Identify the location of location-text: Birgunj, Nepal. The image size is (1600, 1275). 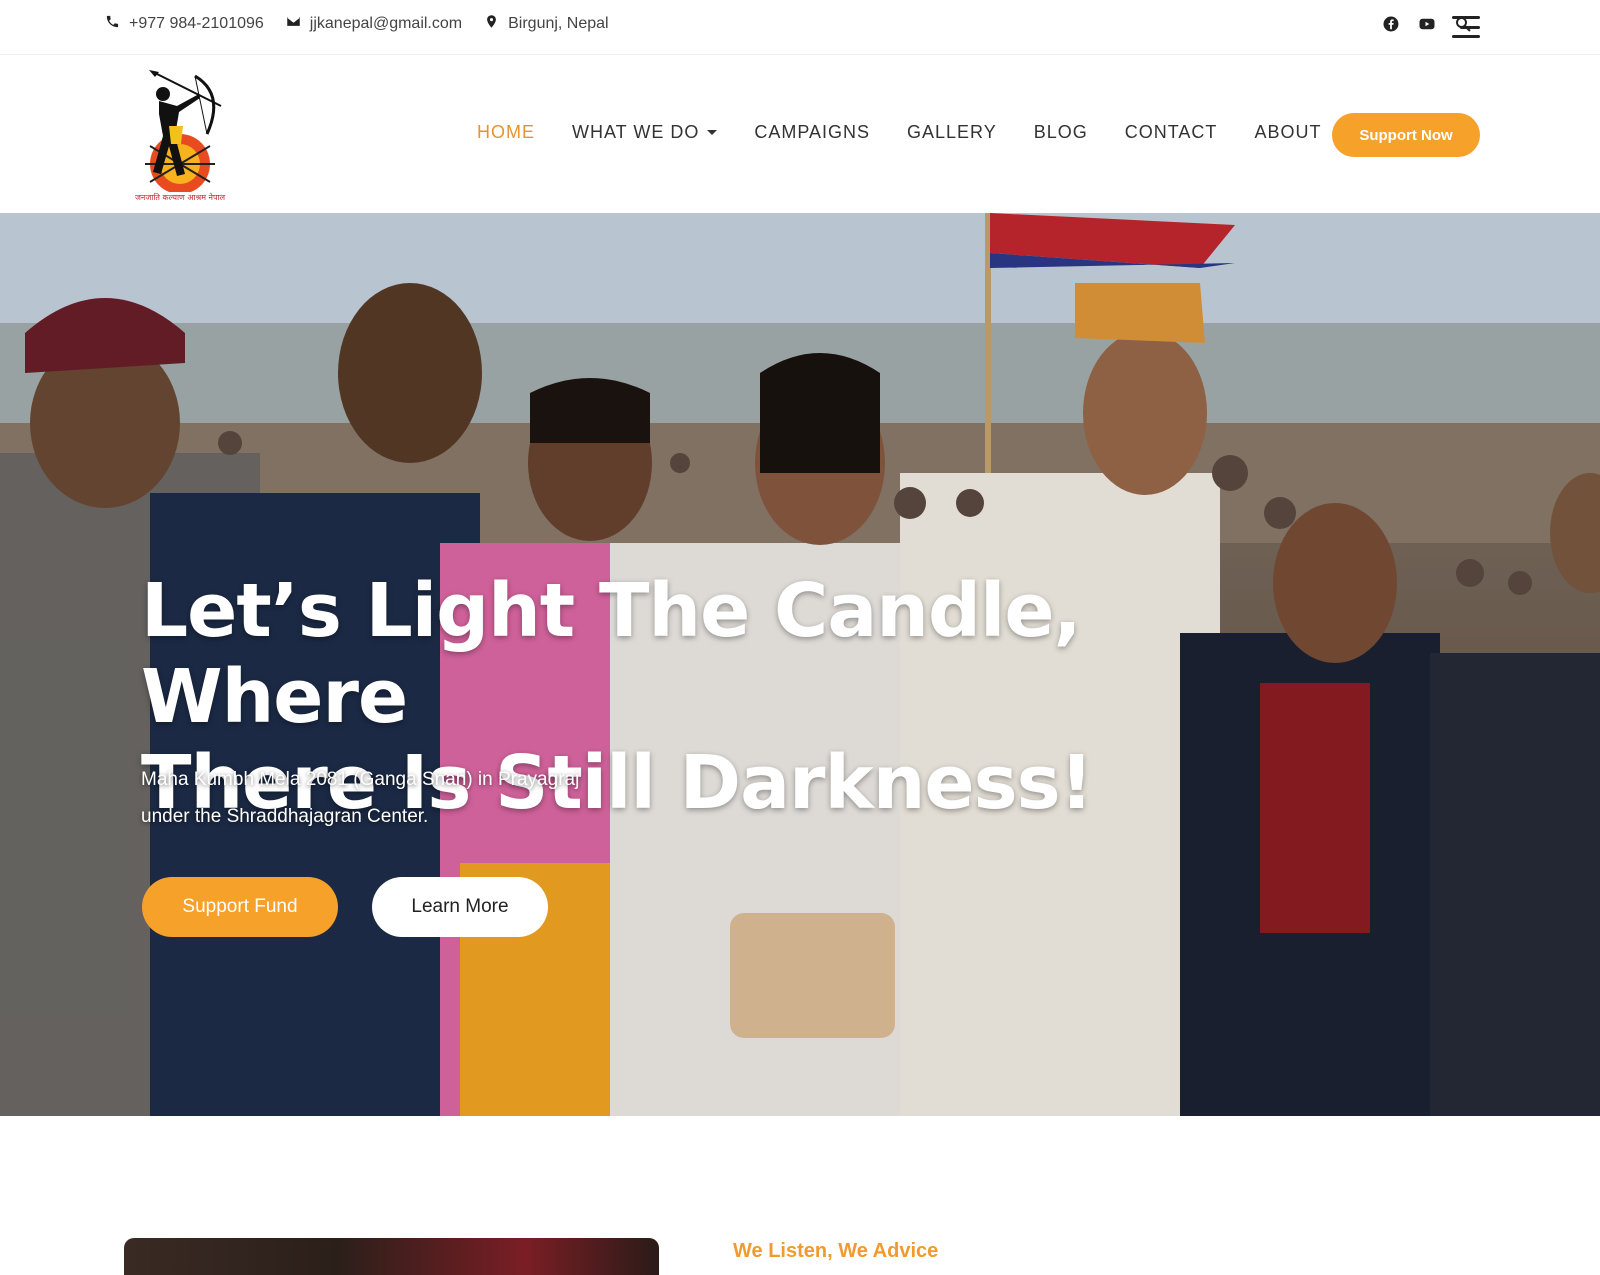
(558, 23).